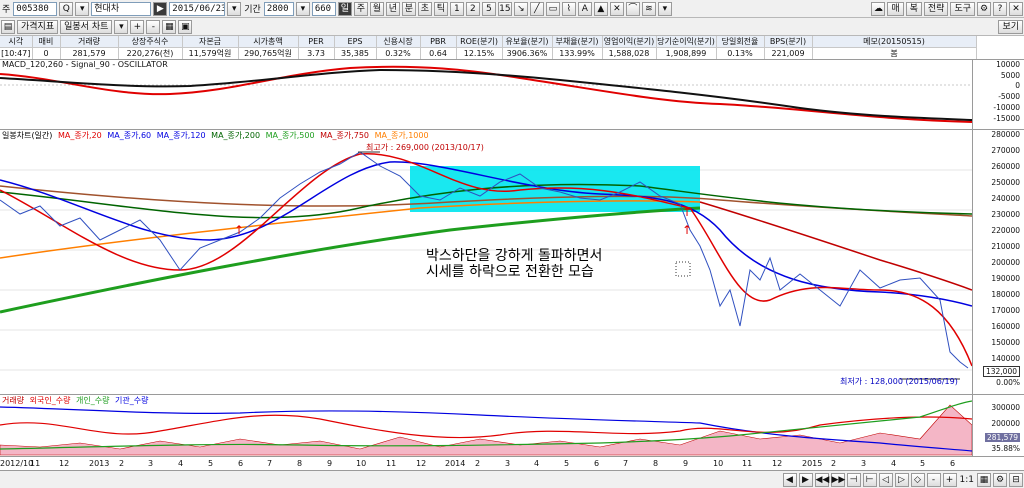 The width and height of the screenshot is (1024, 488). Describe the element at coordinates (835, 246) in the screenshot. I see `ma-750-tail-line` at that location.